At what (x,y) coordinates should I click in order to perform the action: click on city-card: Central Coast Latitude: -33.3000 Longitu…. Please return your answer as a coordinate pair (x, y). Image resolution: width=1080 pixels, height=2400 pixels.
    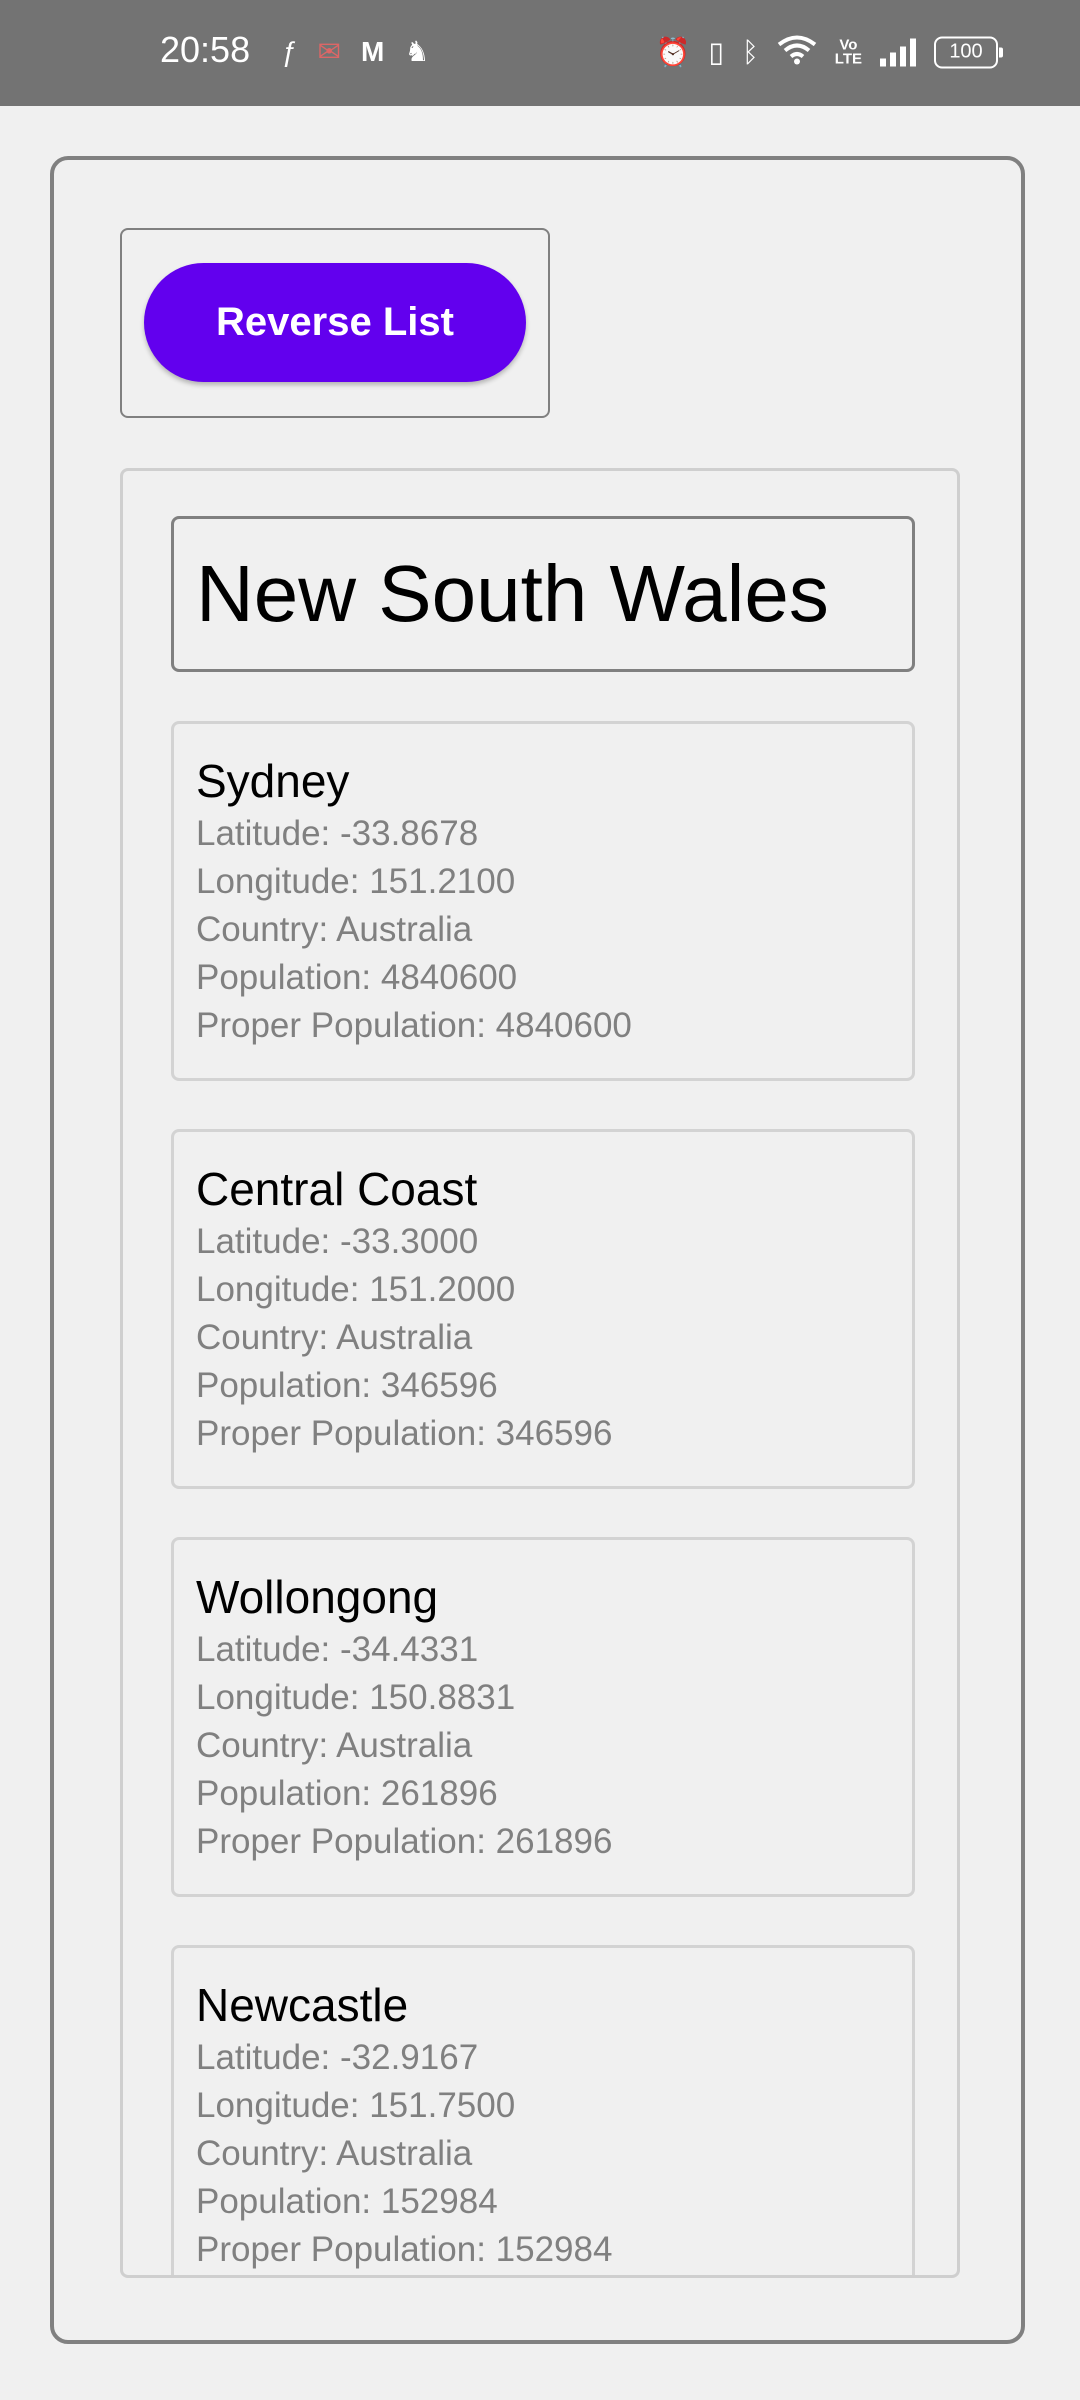
    Looking at the image, I should click on (543, 1309).